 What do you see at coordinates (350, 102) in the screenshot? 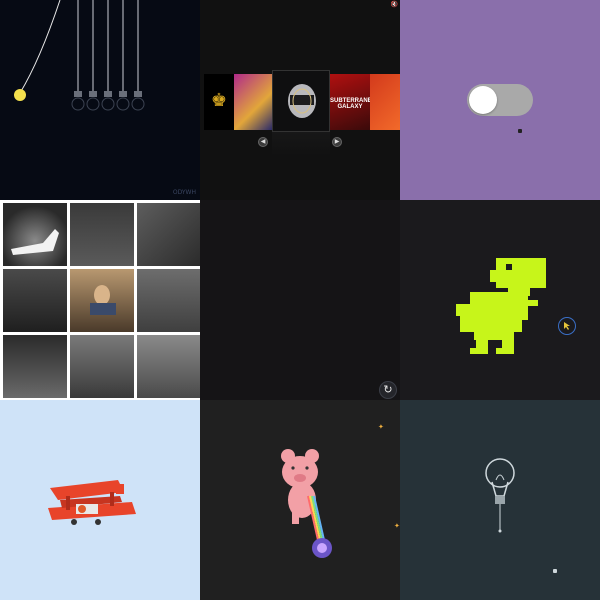
I see `album-cover: SUBTERRANEAN GALAXY` at bounding box center [350, 102].